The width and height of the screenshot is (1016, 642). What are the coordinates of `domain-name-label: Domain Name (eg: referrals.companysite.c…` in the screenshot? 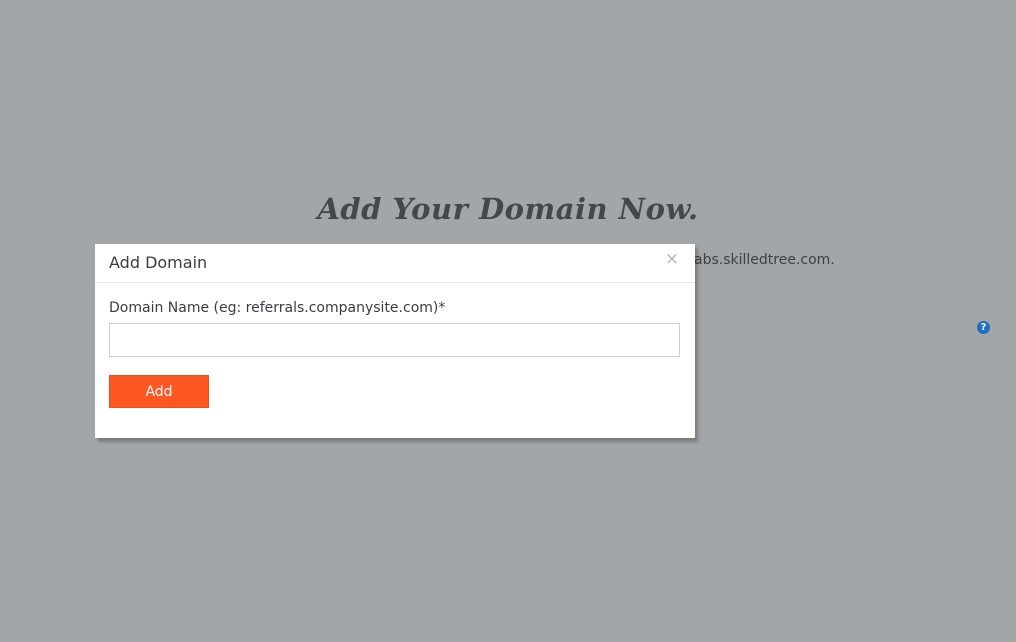 It's located at (277, 308).